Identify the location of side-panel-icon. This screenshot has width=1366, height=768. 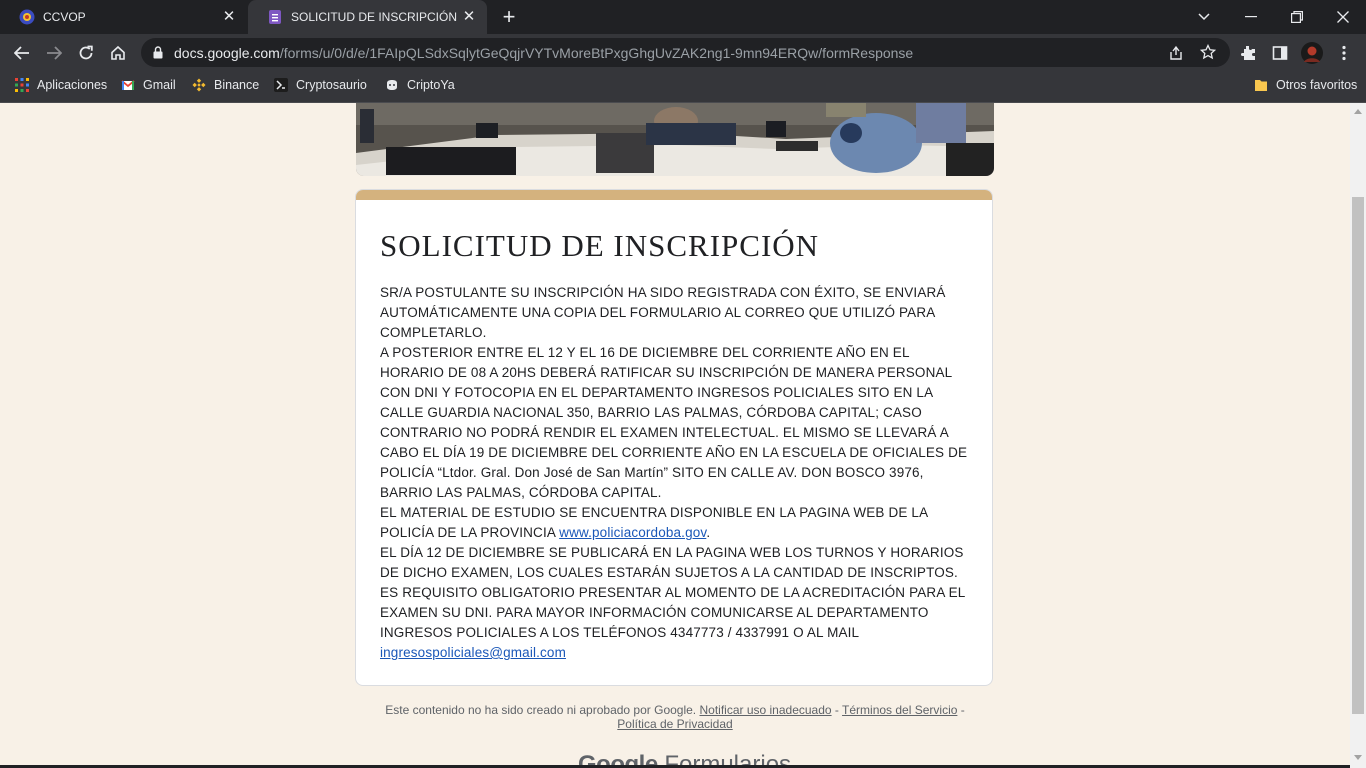
(1280, 53).